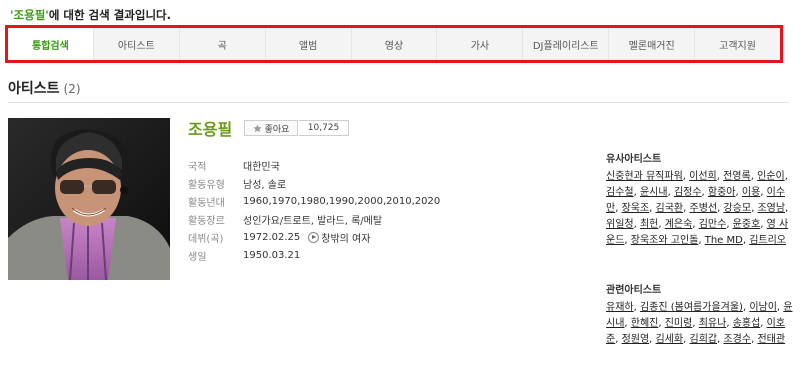 This screenshot has height=371, width=800. I want to click on detail-row: 활동년대 1960,1970,1980,1990,2000,2010,2020, so click(314, 201).